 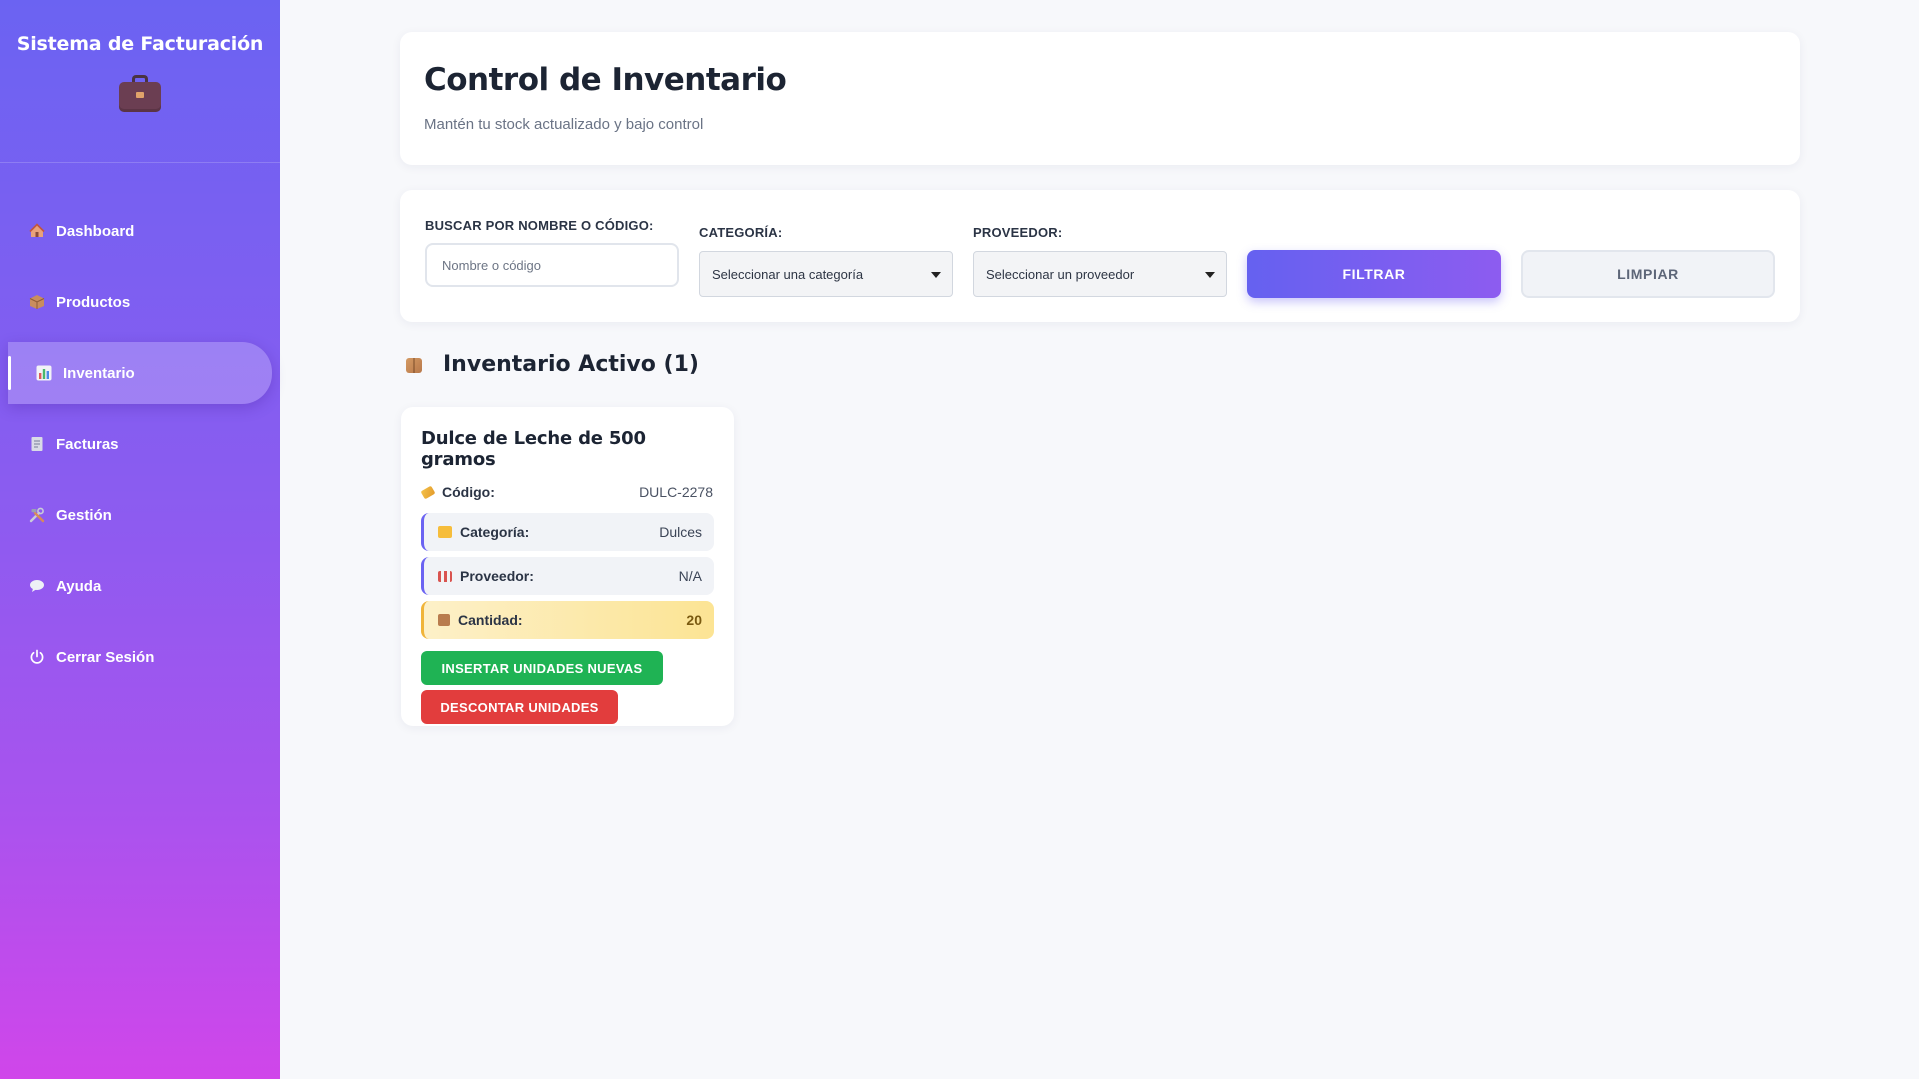 I want to click on page-title: Control de Inventario, so click(x=605, y=80).